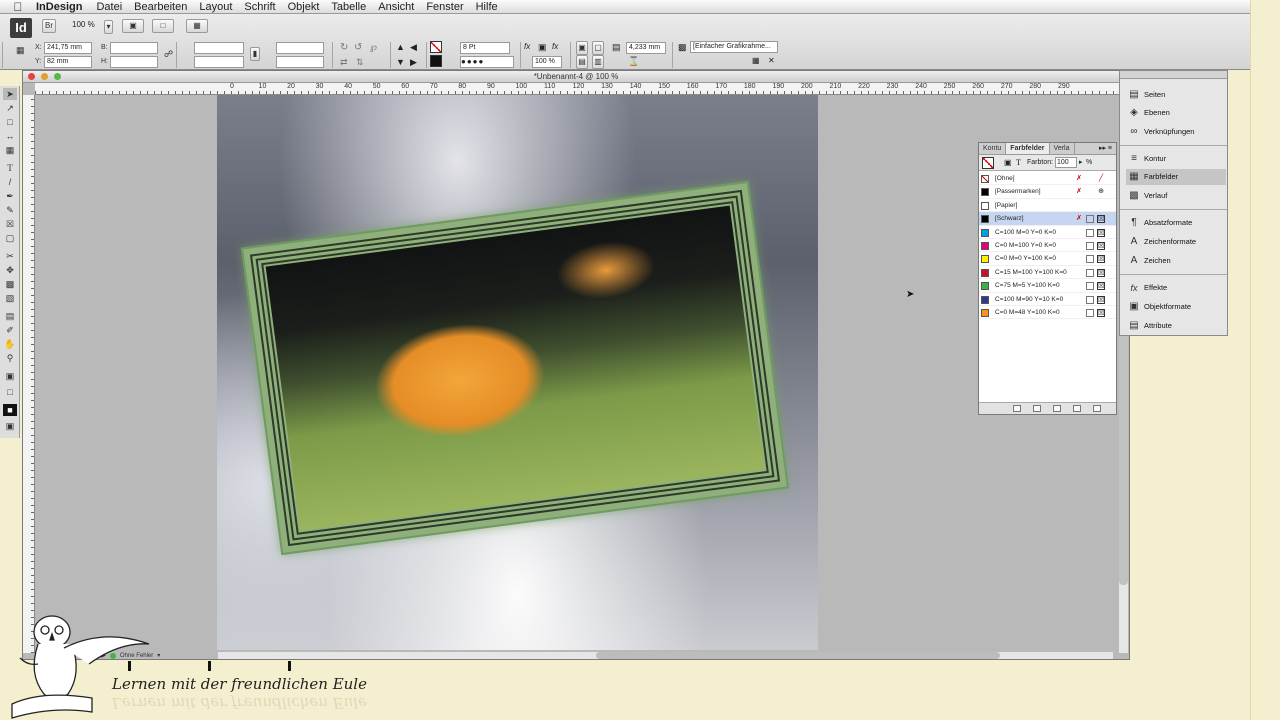 This screenshot has height=720, width=1280. What do you see at coordinates (10, 392) in the screenshot?
I see `formatting-container-icon: □` at bounding box center [10, 392].